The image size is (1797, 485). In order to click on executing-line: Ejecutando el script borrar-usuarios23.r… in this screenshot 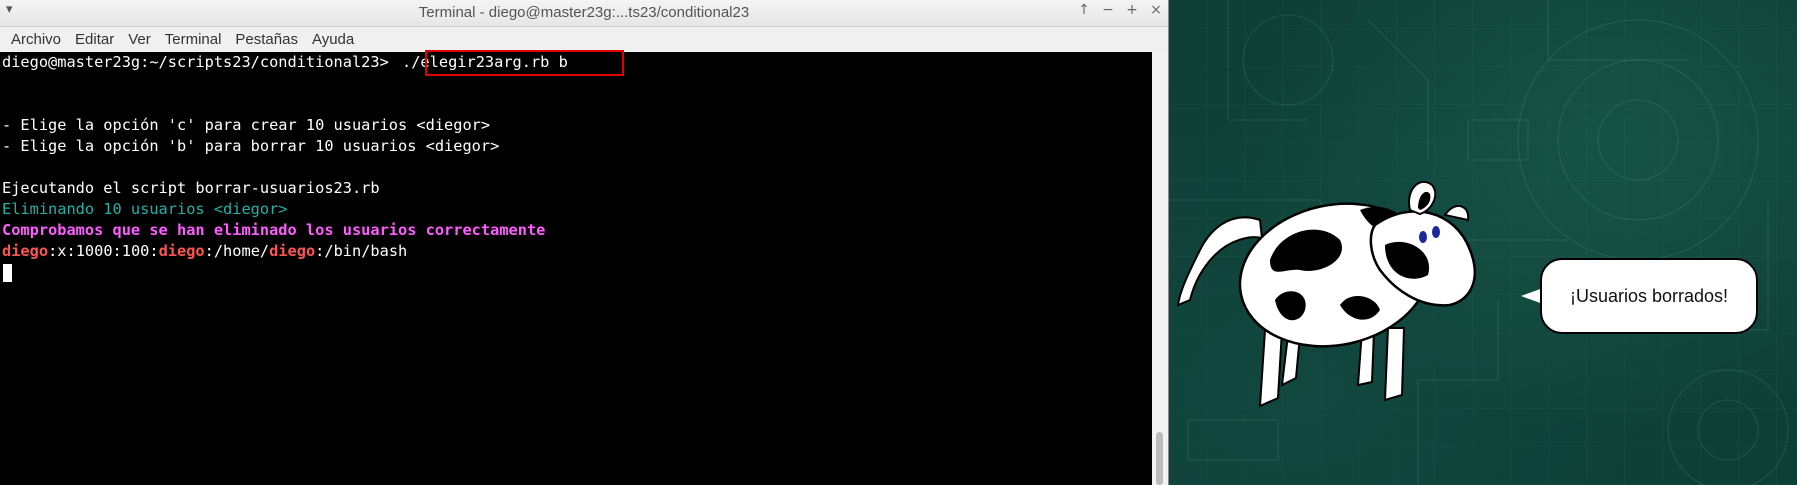, I will do `click(191, 188)`.